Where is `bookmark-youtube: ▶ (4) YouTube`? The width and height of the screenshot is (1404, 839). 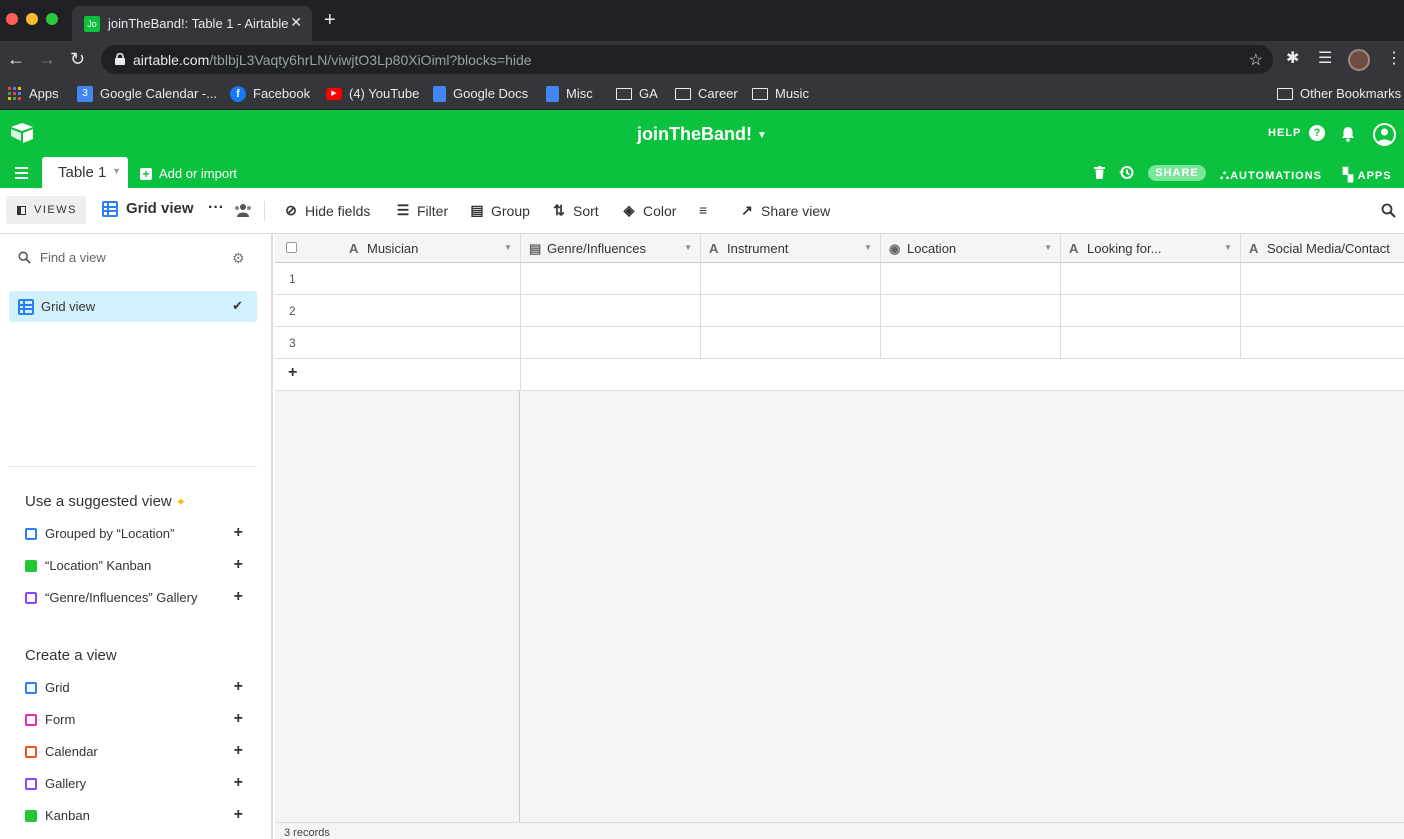
bookmark-youtube: ▶ (4) YouTube is located at coordinates (372, 94).